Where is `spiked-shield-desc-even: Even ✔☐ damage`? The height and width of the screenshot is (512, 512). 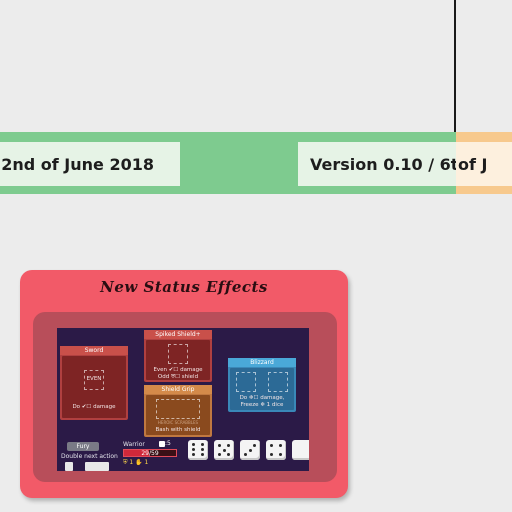 spiked-shield-desc-even: Even ✔☐ damage is located at coordinates (178, 370).